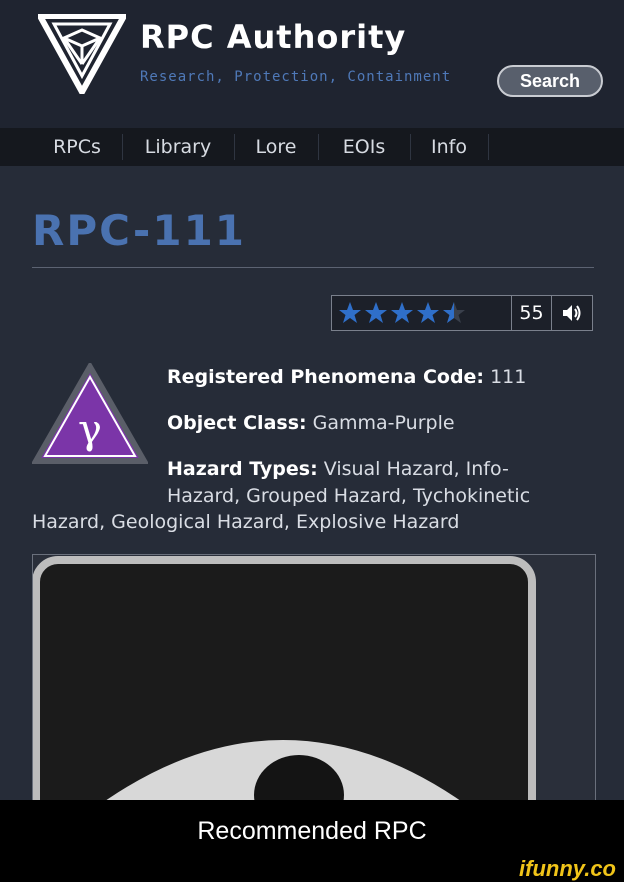 The image size is (624, 882). What do you see at coordinates (82, 54) in the screenshot?
I see `rpc-logo-icon` at bounding box center [82, 54].